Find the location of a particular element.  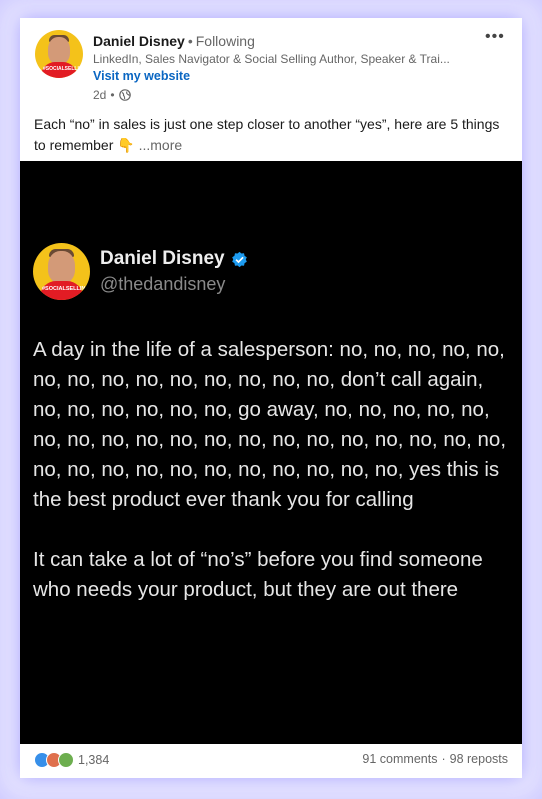

comments-count-link: 91 comments is located at coordinates (399, 759).